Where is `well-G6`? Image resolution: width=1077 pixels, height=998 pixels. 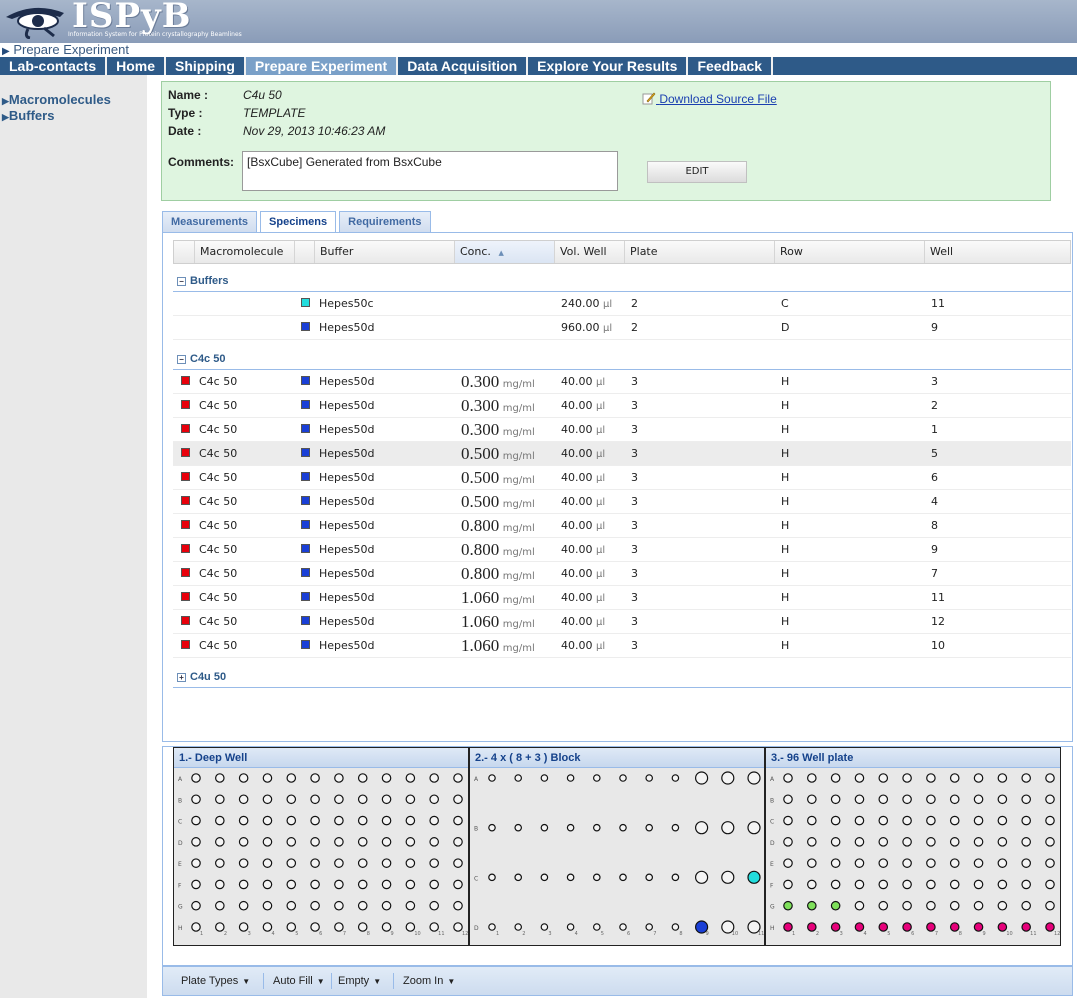 well-G6 is located at coordinates (907, 905).